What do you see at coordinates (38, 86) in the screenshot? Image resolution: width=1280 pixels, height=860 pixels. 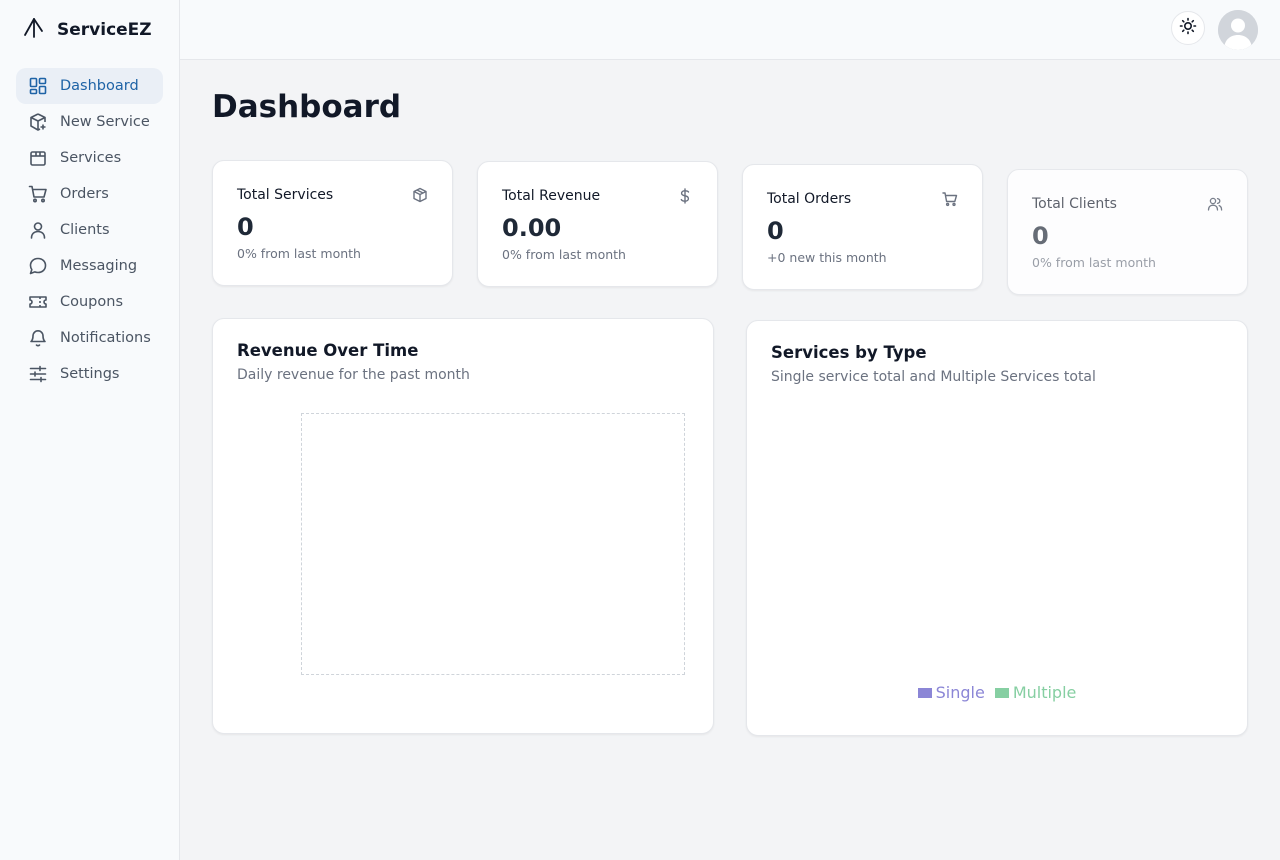 I see `dashboard-icon` at bounding box center [38, 86].